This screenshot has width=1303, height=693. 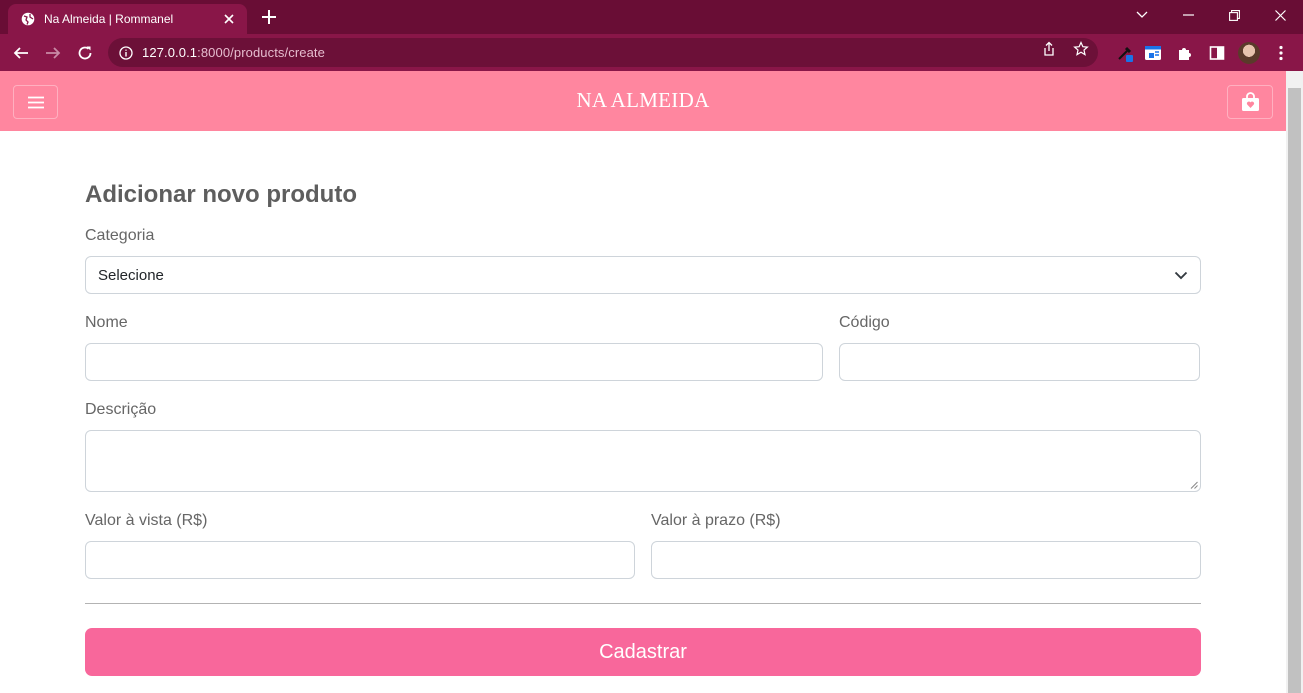 I want to click on cash-price-input, so click(x=360, y=560).